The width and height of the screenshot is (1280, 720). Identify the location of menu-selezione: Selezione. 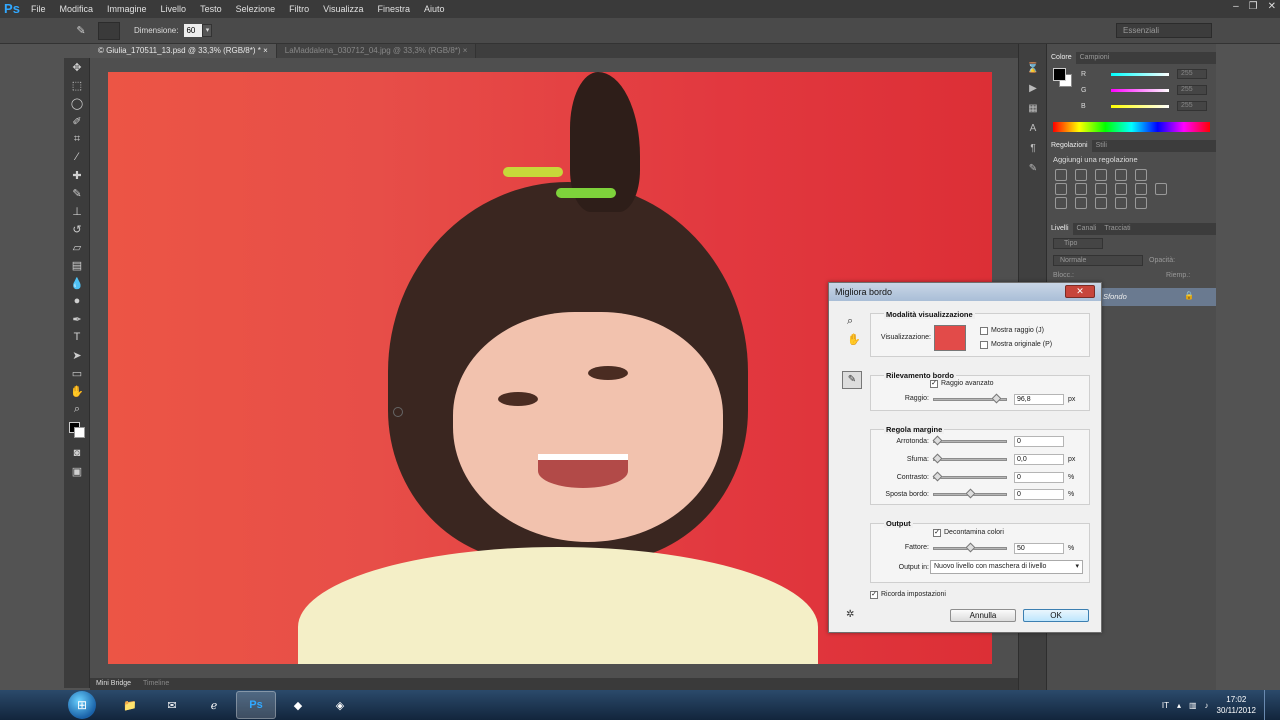
(256, 9).